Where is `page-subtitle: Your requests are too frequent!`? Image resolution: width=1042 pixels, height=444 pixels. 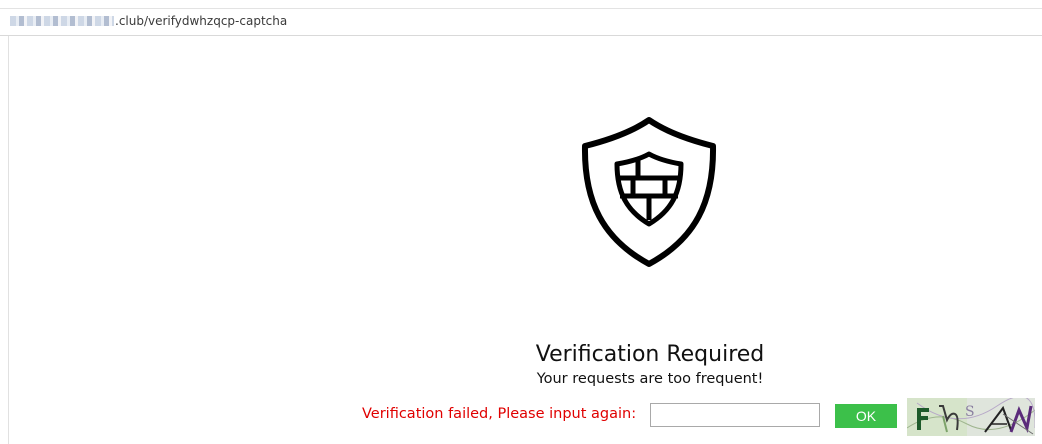
page-subtitle: Your requests are too frequent! is located at coordinates (650, 379).